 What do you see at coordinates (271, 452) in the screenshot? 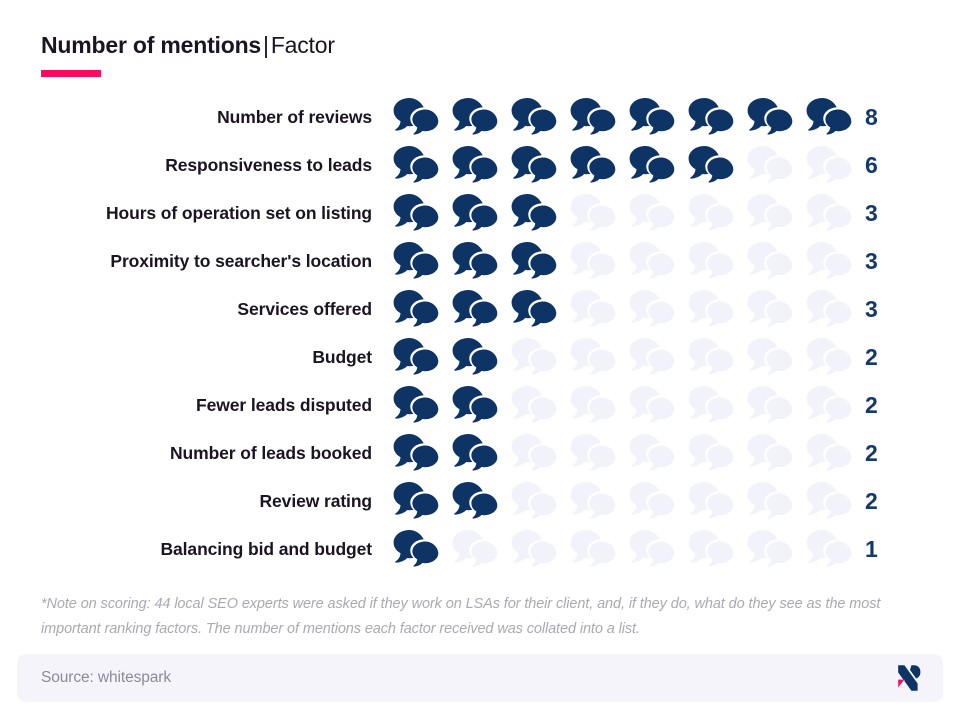
I see `chart-row-label: Number of leads booked` at bounding box center [271, 452].